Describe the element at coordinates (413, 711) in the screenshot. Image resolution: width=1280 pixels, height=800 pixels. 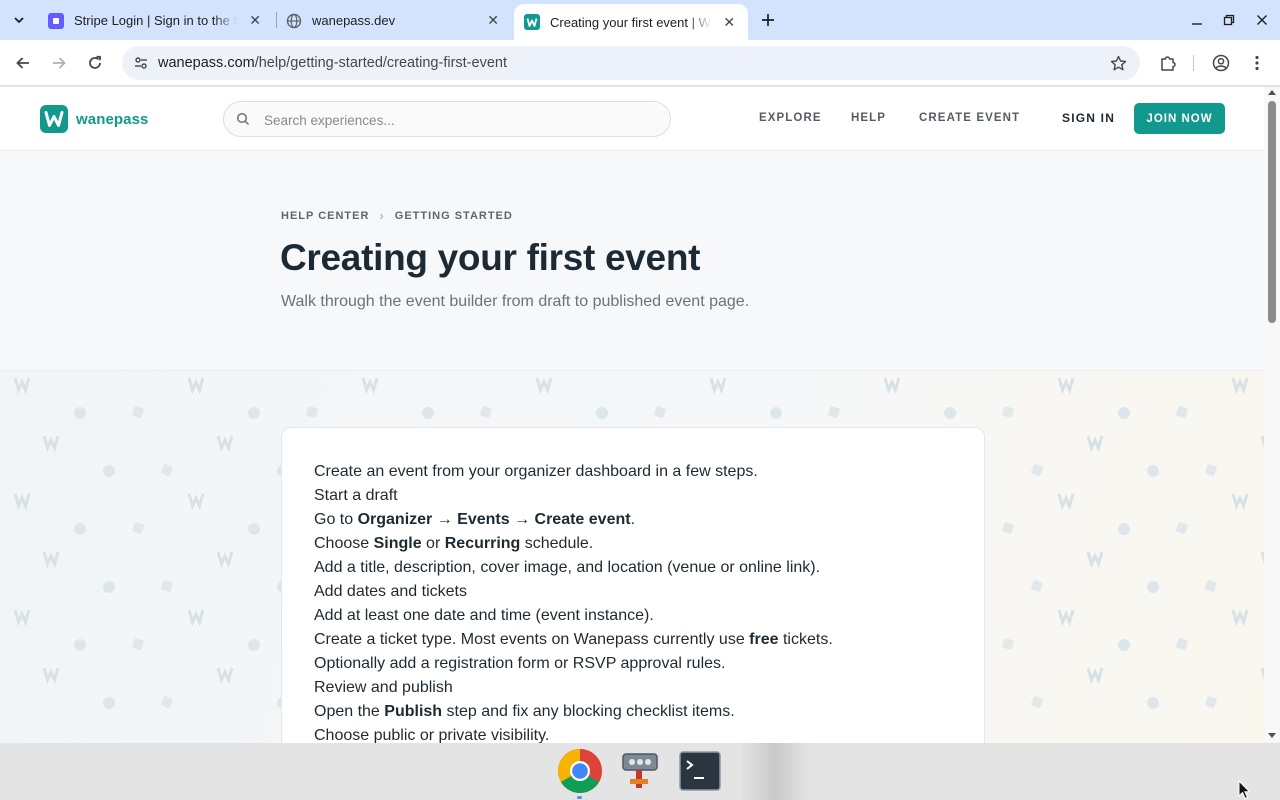
I see `article-emphasis: Publish` at that location.